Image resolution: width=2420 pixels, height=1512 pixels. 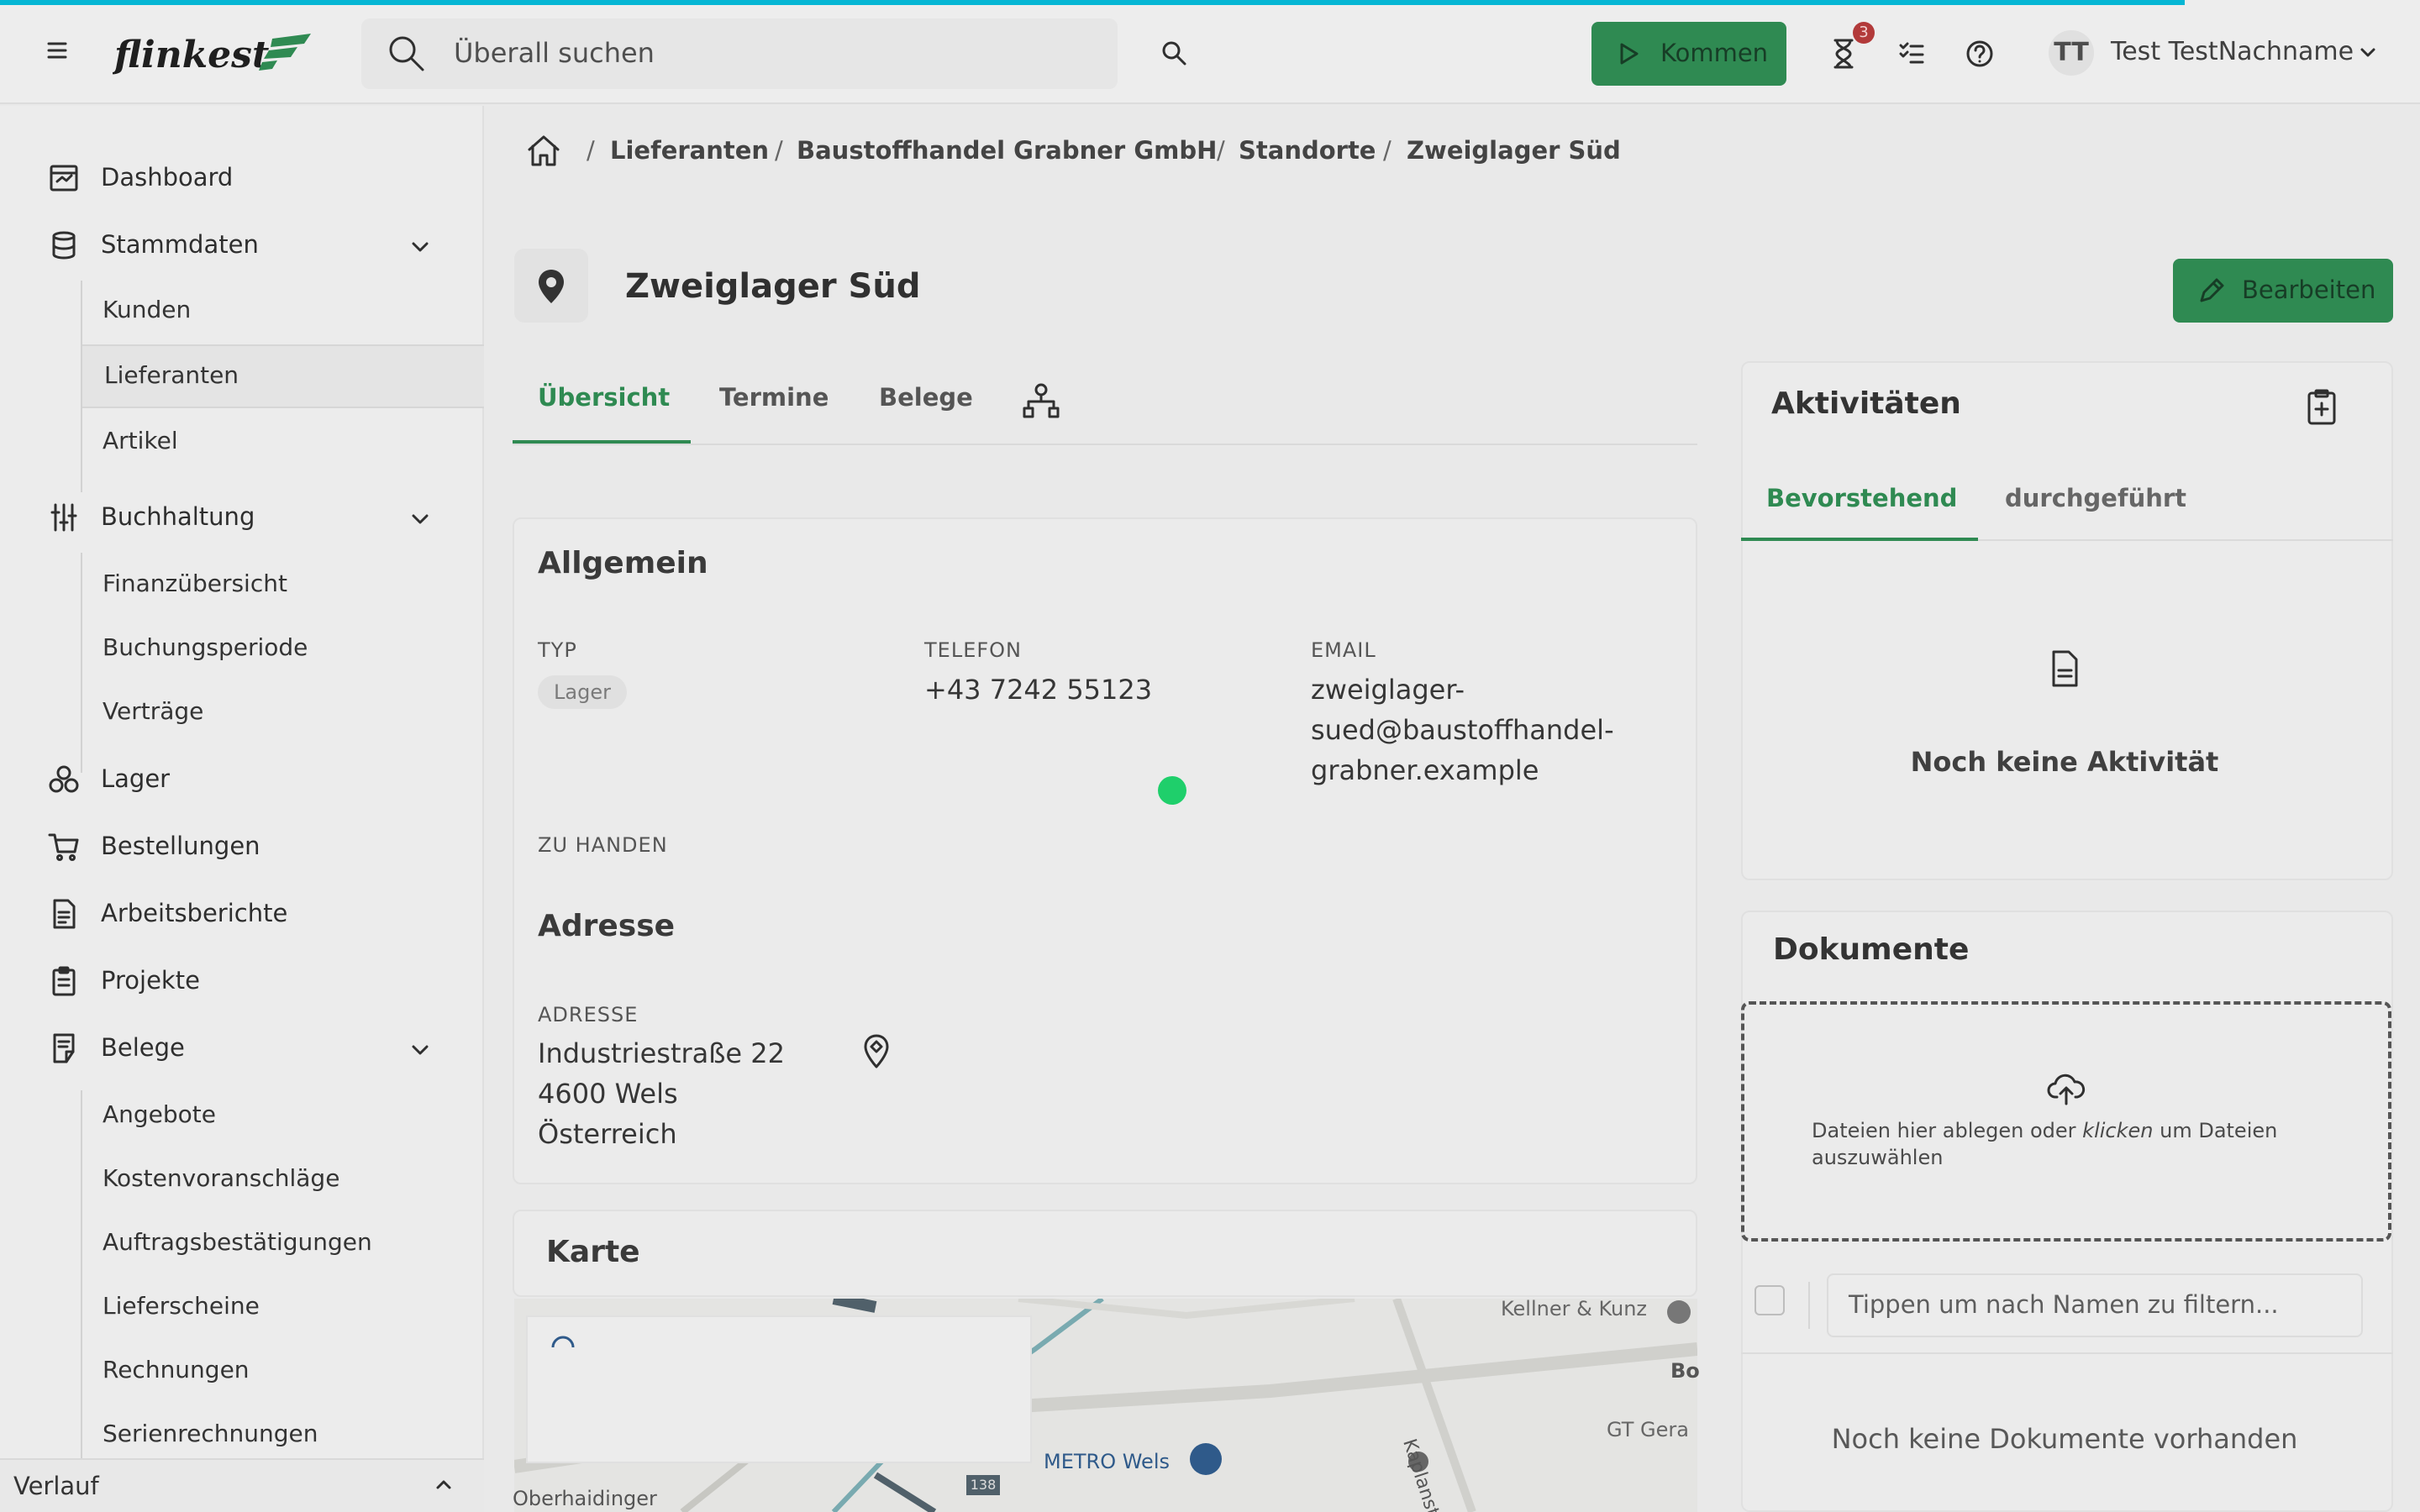 I want to click on tab-durchgefuehrt: durchgeführt, so click(x=2095, y=498).